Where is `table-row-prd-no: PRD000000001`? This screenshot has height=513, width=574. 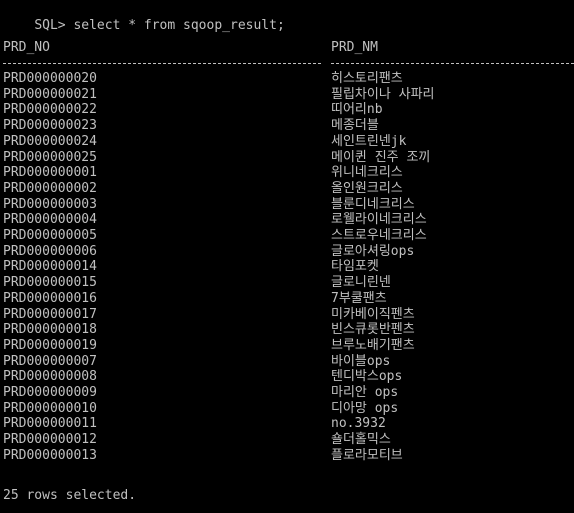 table-row-prd-no: PRD000000001 is located at coordinates (50, 172).